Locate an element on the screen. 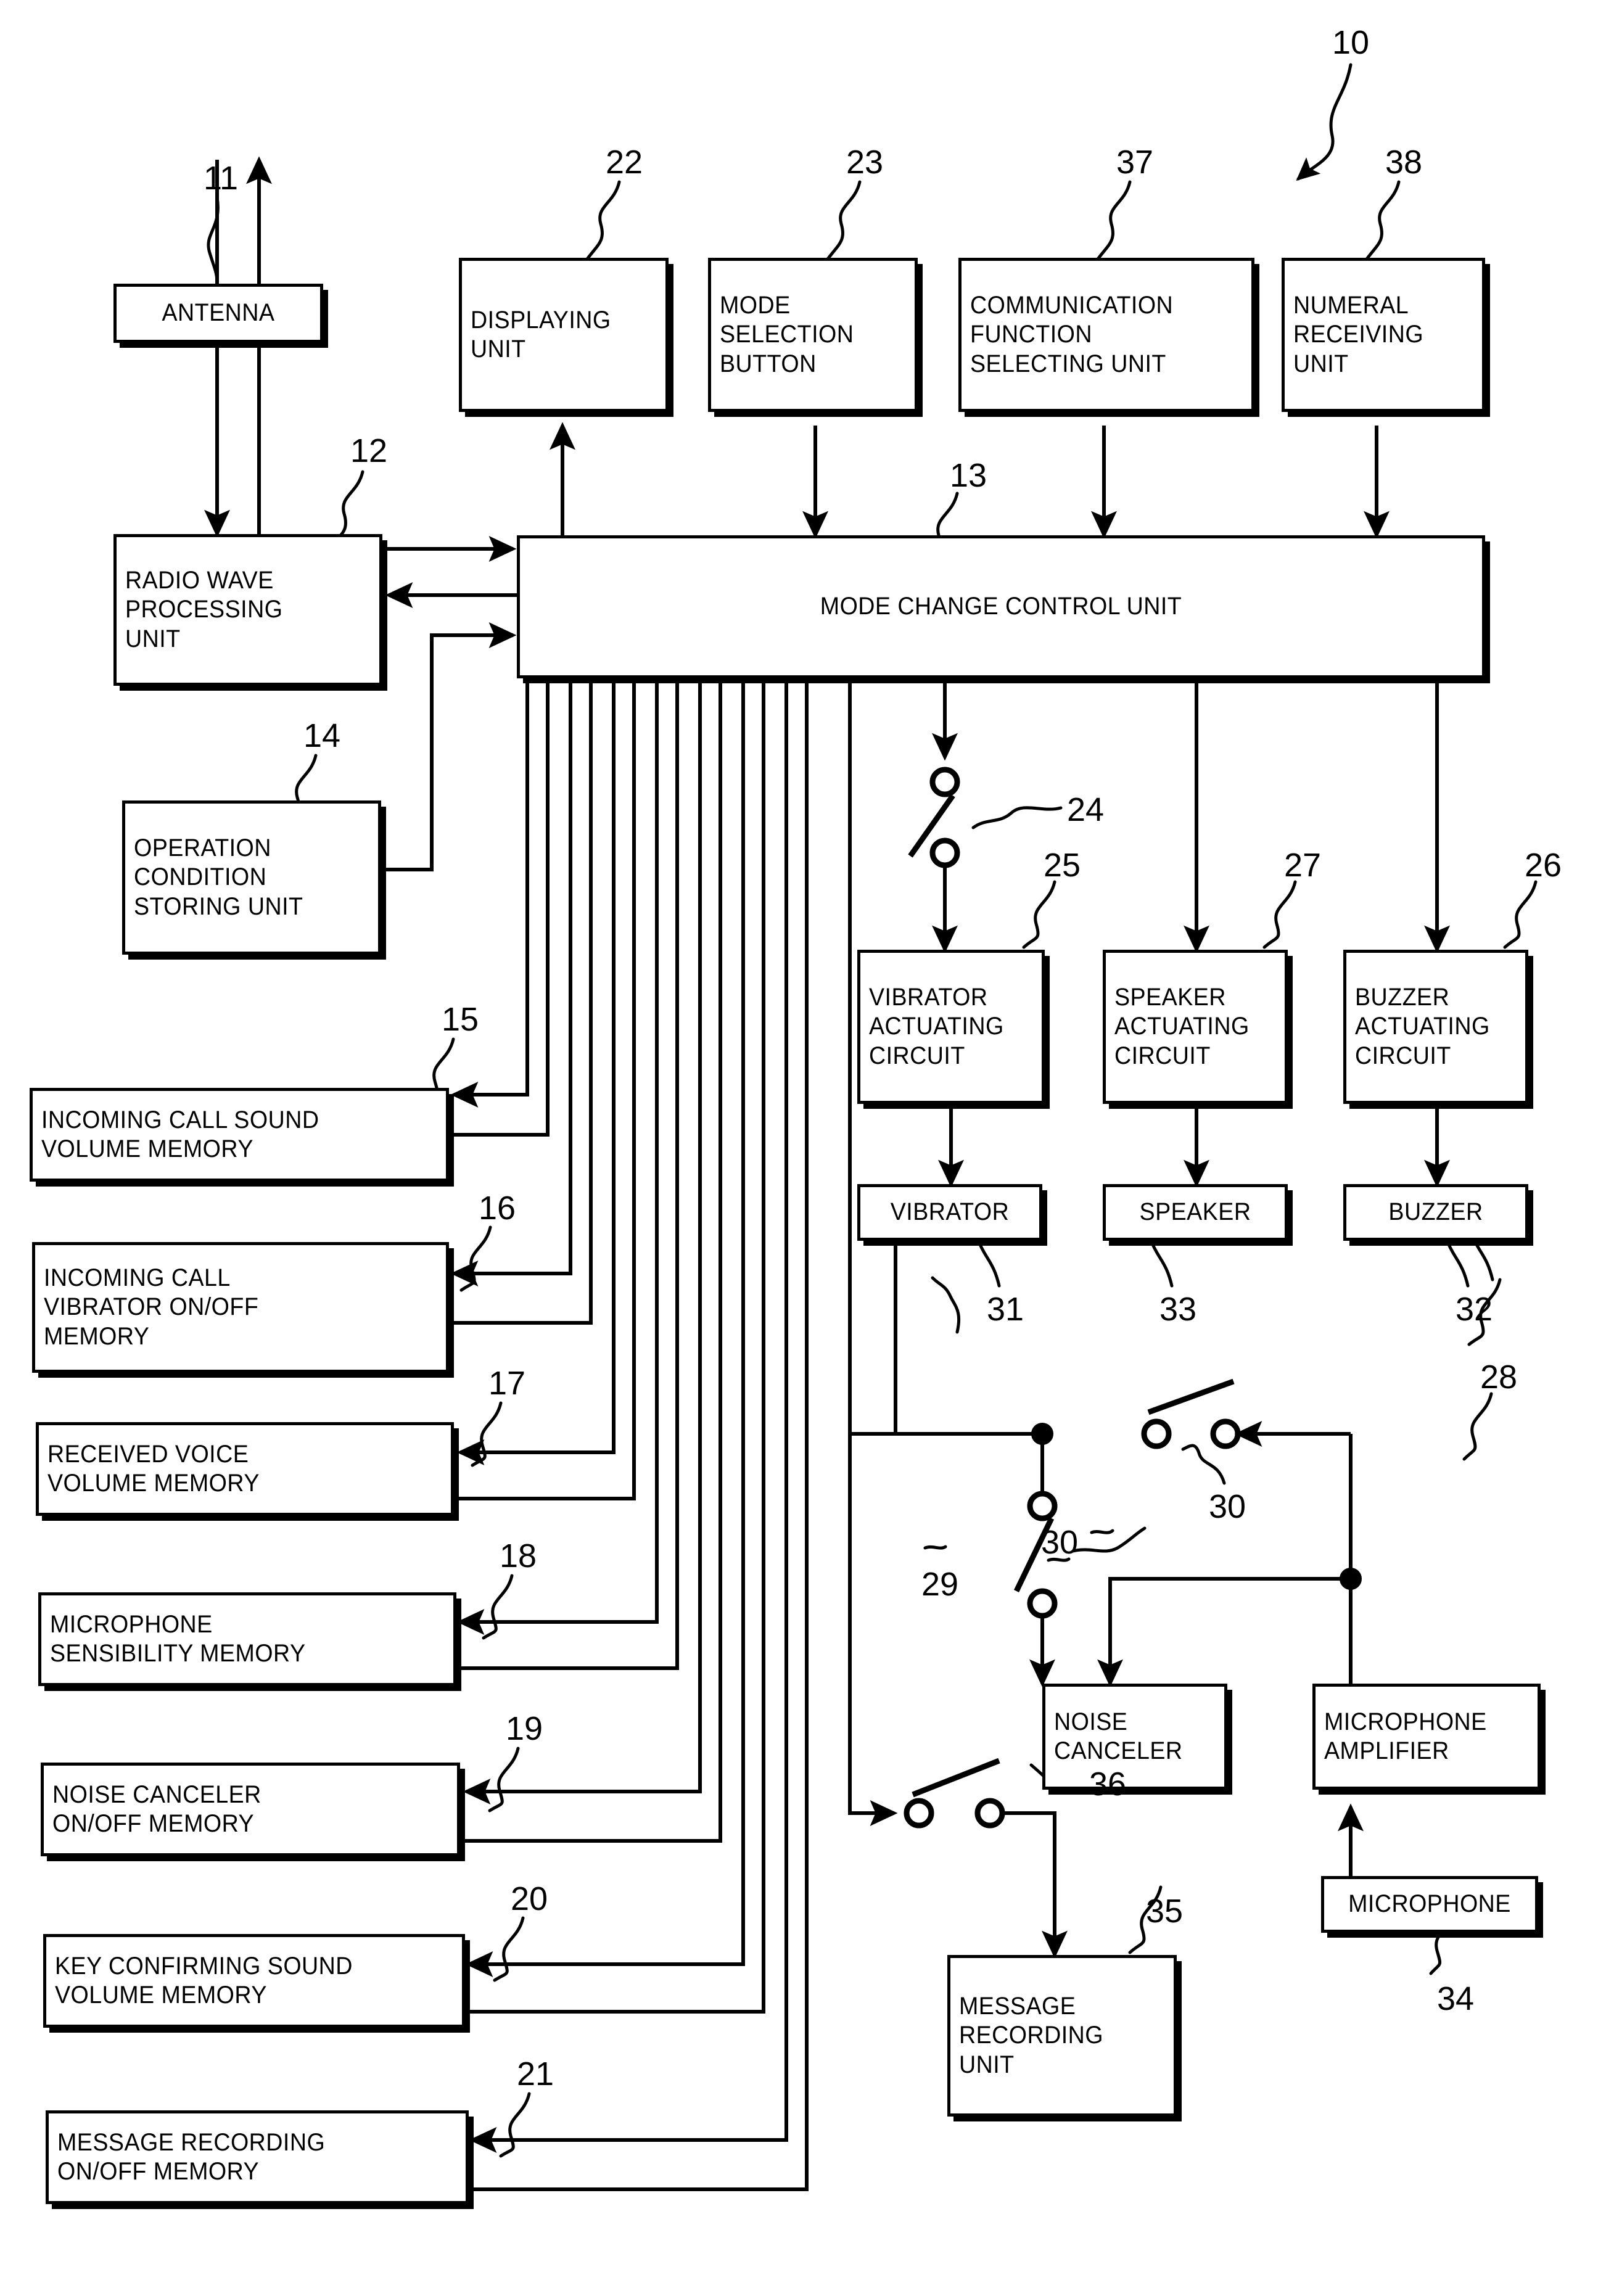  block-micamp-line-1: MICROPHONE is located at coordinates (1405, 1721).